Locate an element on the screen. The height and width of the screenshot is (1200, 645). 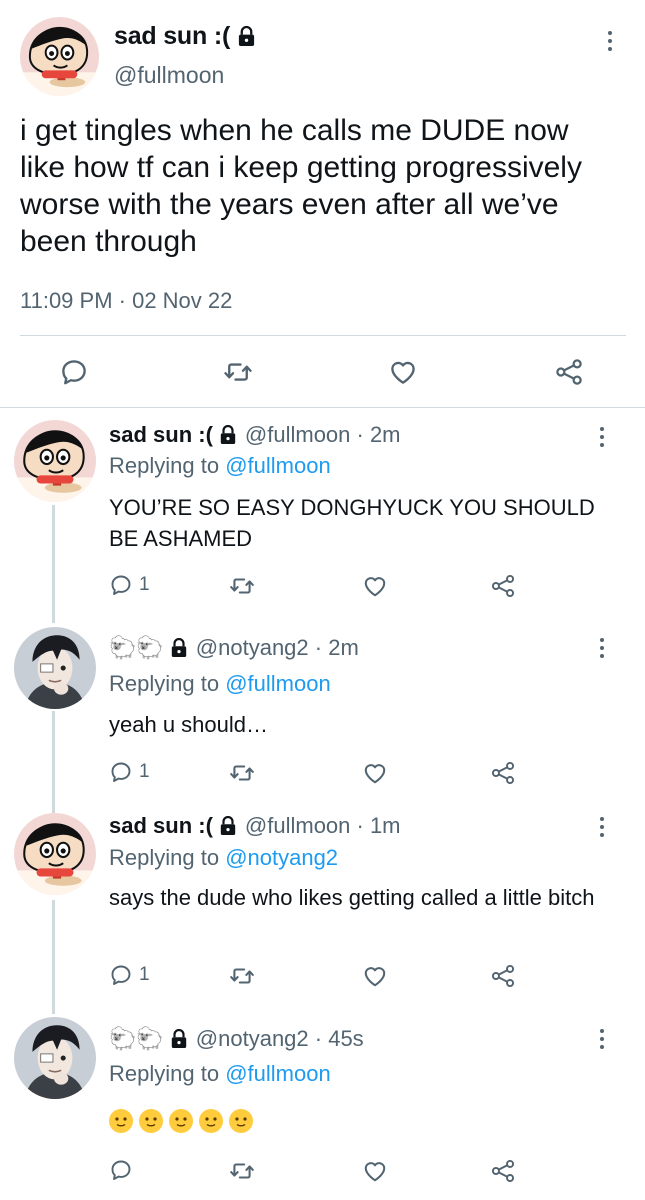
smirking-face-emoji: 😏 is located at coordinates (211, 1121).